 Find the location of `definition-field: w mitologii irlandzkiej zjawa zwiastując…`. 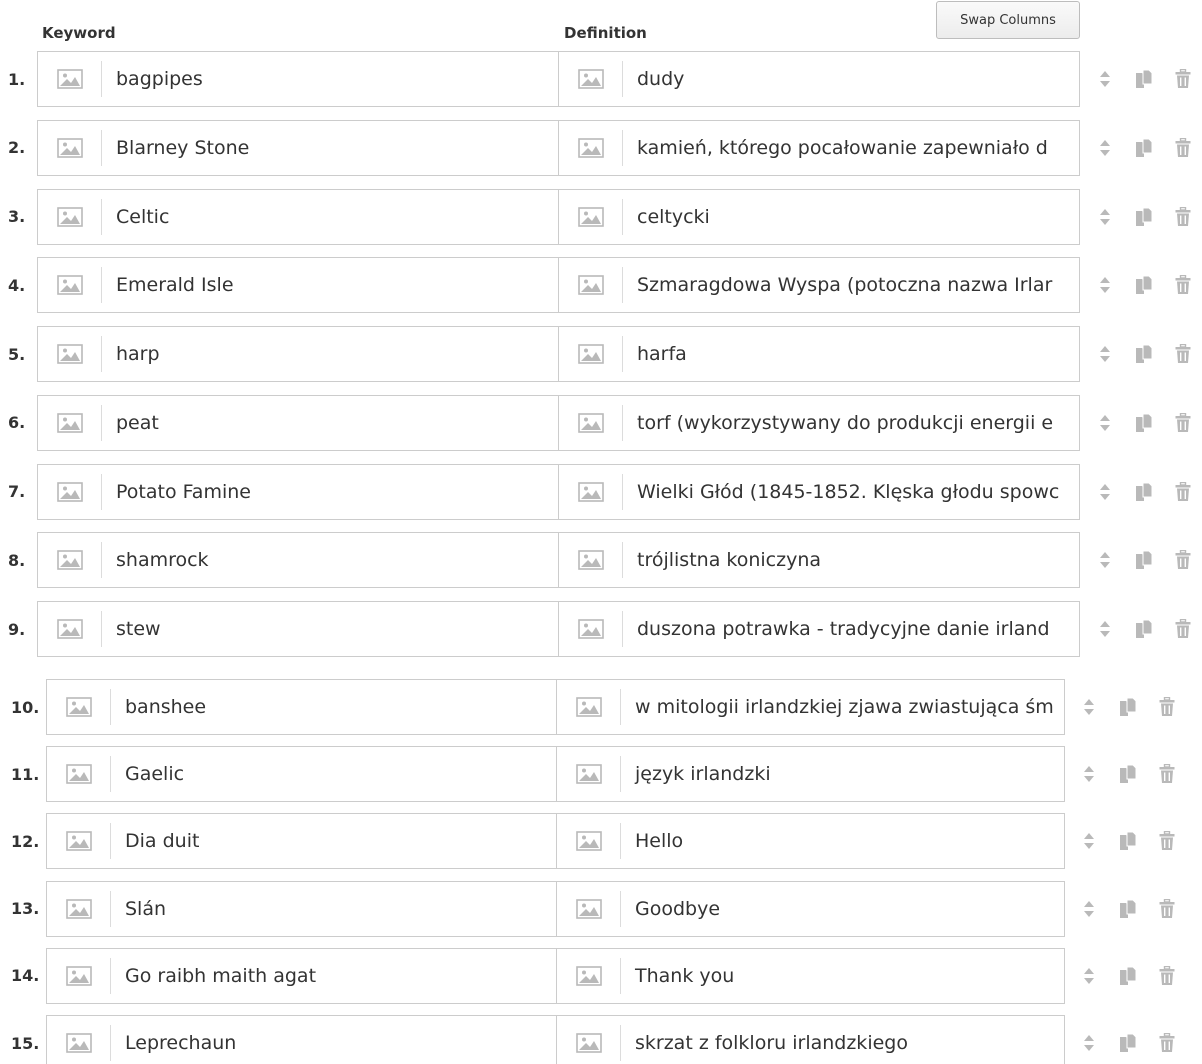

definition-field: w mitologii irlandzkiej zjawa zwiastując… is located at coordinates (810, 707).